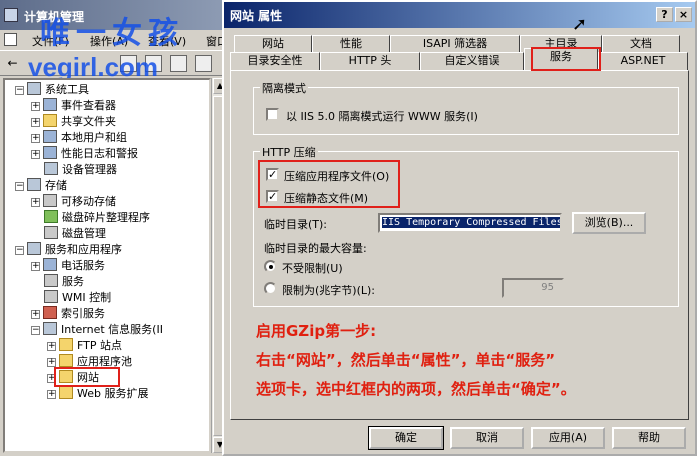 This screenshot has height=456, width=697. Describe the element at coordinates (370, 61) in the screenshot. I see `tab-http-headers: HTTP 头` at that location.